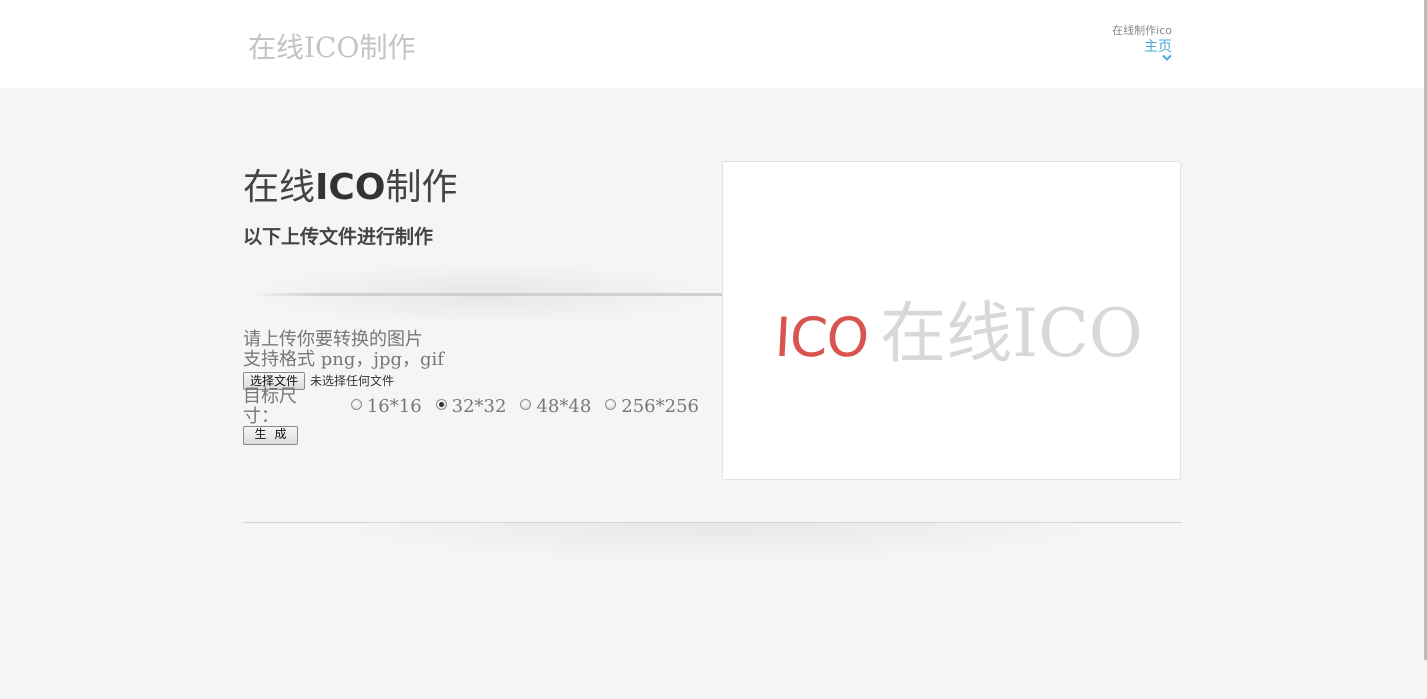 The image size is (1427, 699). Describe the element at coordinates (821, 337) in the screenshot. I see `logo-ico-red: ICO` at that location.